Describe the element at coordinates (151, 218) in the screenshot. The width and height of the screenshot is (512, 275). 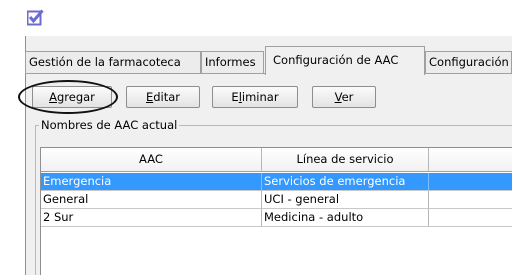
I see `cell-aac: 2 Sur` at that location.